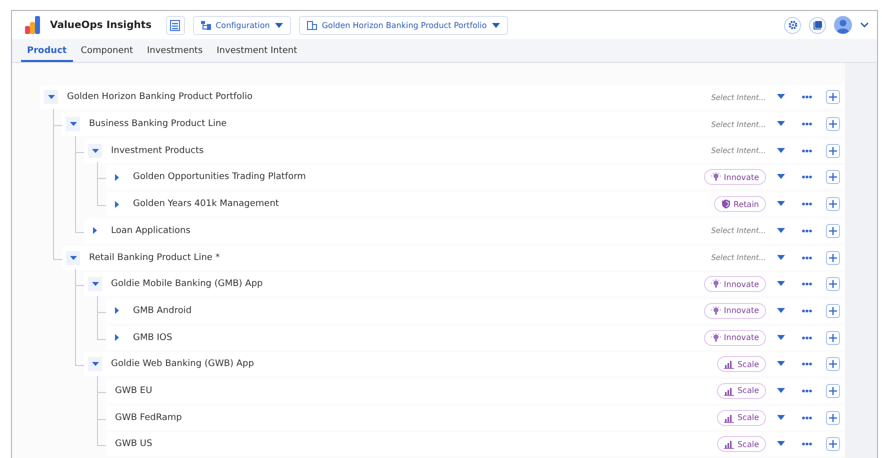 This screenshot has height=458, width=882. Describe the element at coordinates (257, 54) in the screenshot. I see `tab: Investment Intent` at that location.